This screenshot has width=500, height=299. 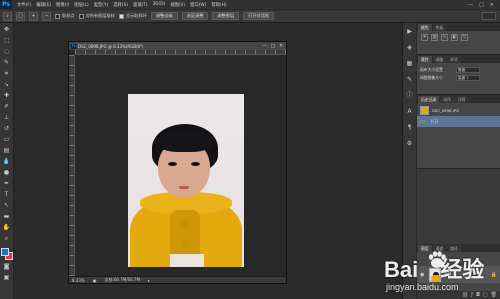 I want to click on tab-actions: 动作, so click(x=447, y=99).